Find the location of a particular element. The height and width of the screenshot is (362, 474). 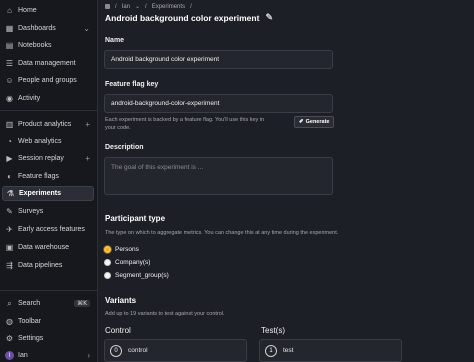

sidebar-item-label: Dashboards is located at coordinates (37, 28).